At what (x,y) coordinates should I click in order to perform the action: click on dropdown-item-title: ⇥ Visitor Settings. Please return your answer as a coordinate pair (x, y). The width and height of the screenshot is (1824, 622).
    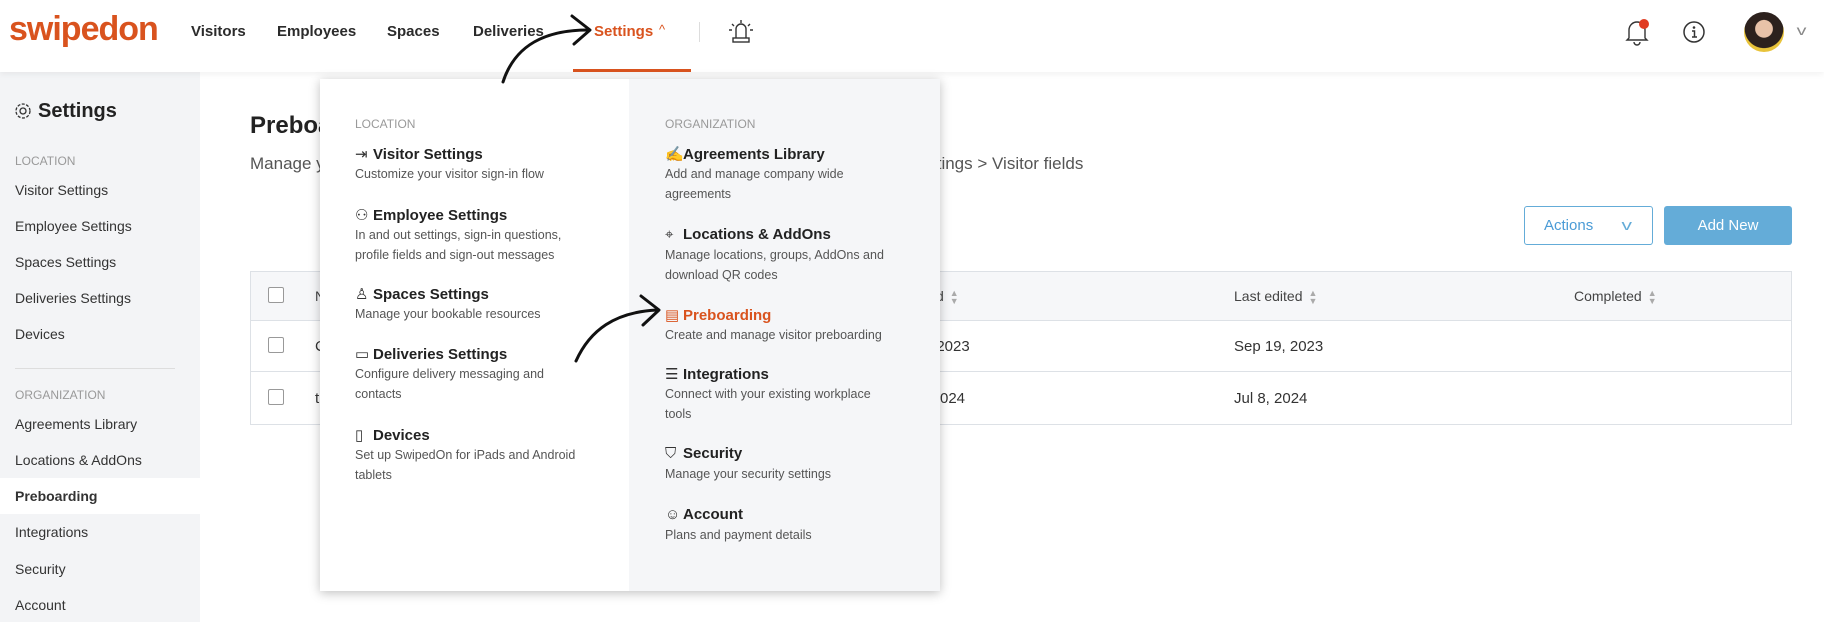
    Looking at the image, I should click on (419, 154).